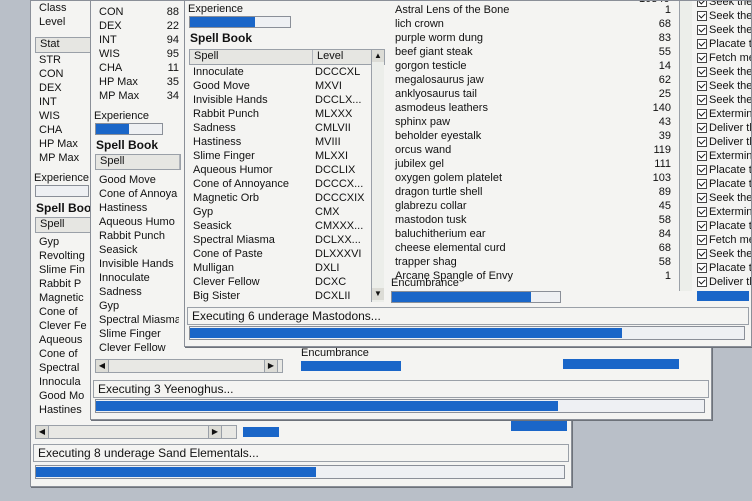 The width and height of the screenshot is (752, 501). Describe the element at coordinates (280, 296) in the screenshot. I see `spell-row: Big Sister DCXLII` at that location.